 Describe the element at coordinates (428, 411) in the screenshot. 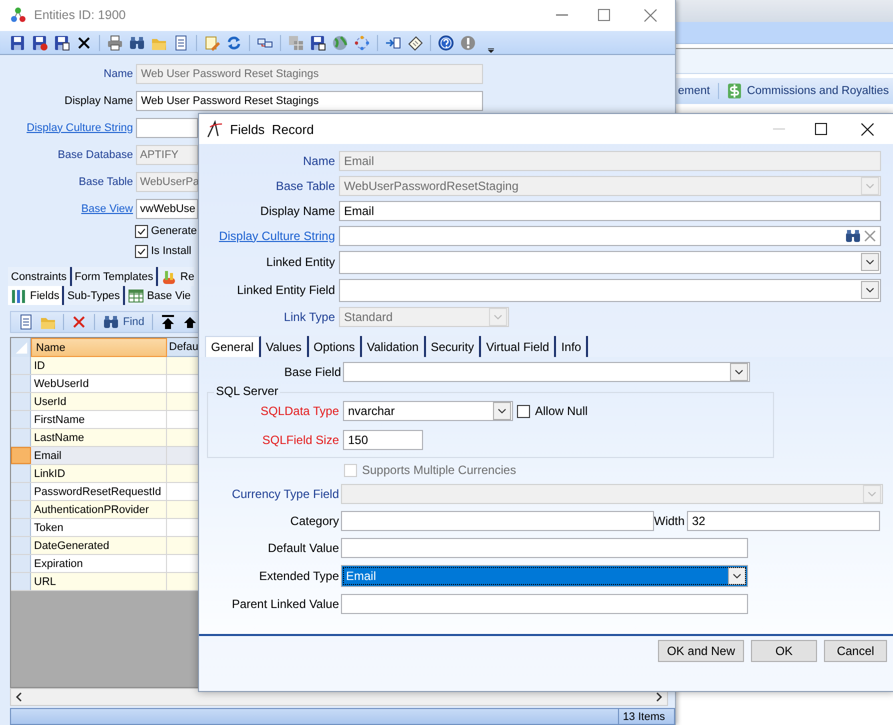

I see `dropdown-field: nvarchar` at that location.